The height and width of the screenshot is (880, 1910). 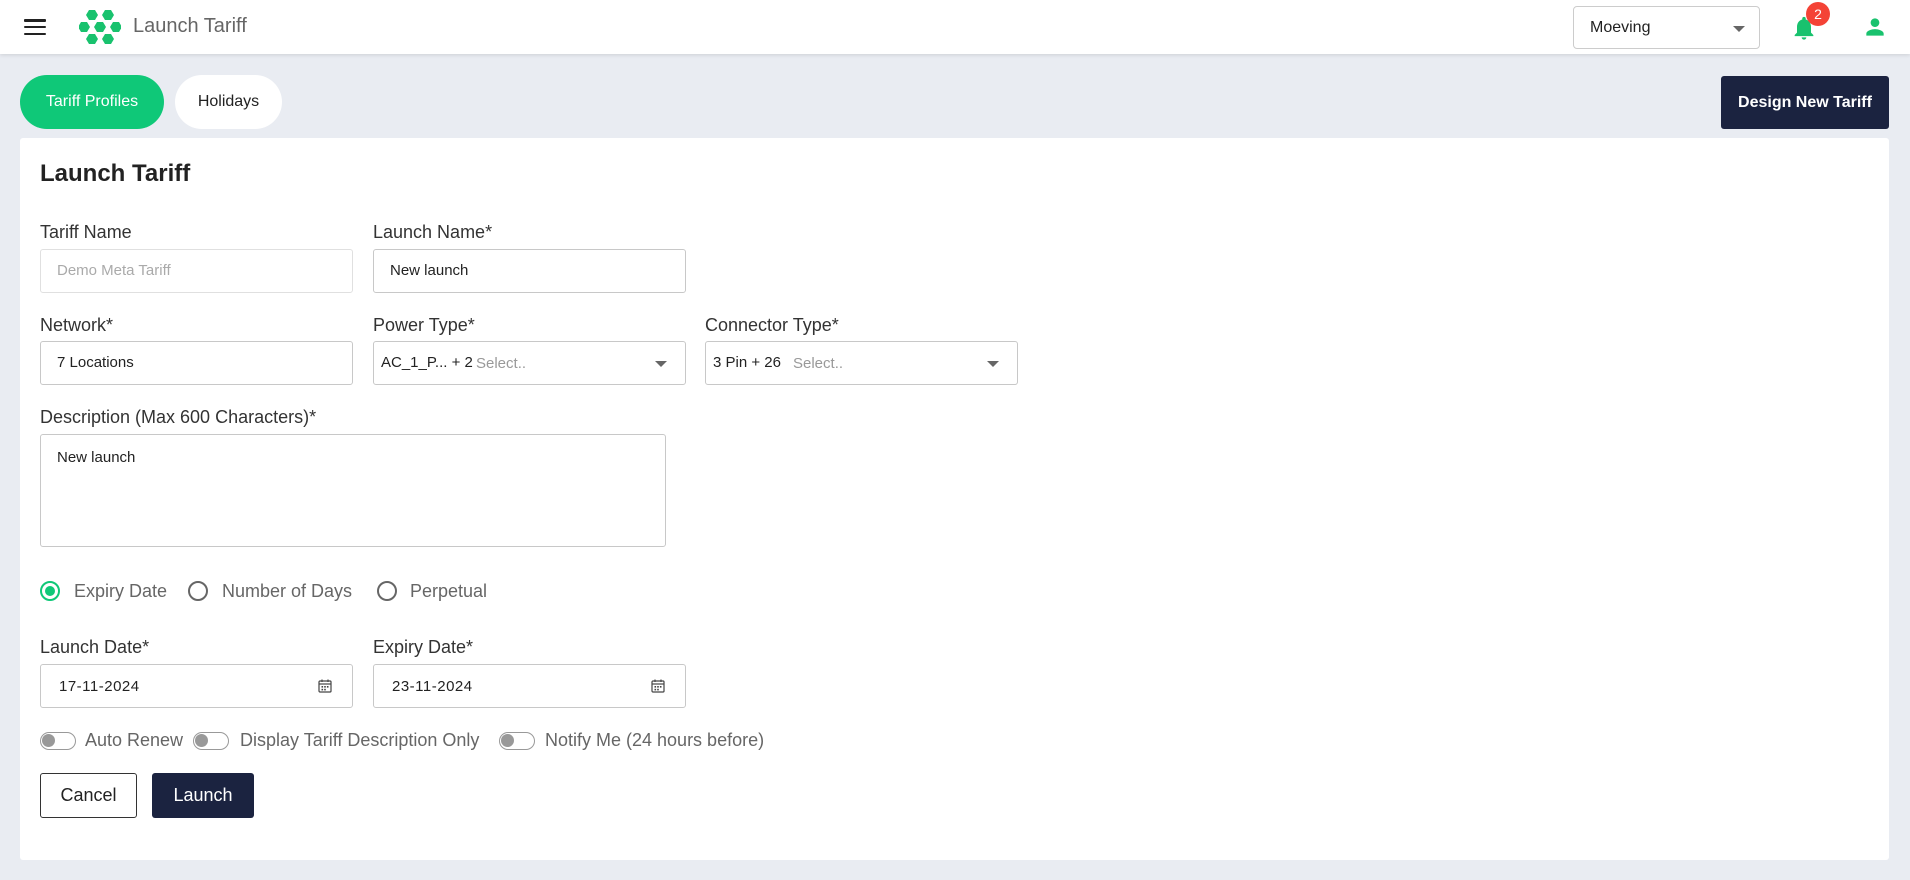 What do you see at coordinates (387, 591) in the screenshot?
I see `radio-perpetual` at bounding box center [387, 591].